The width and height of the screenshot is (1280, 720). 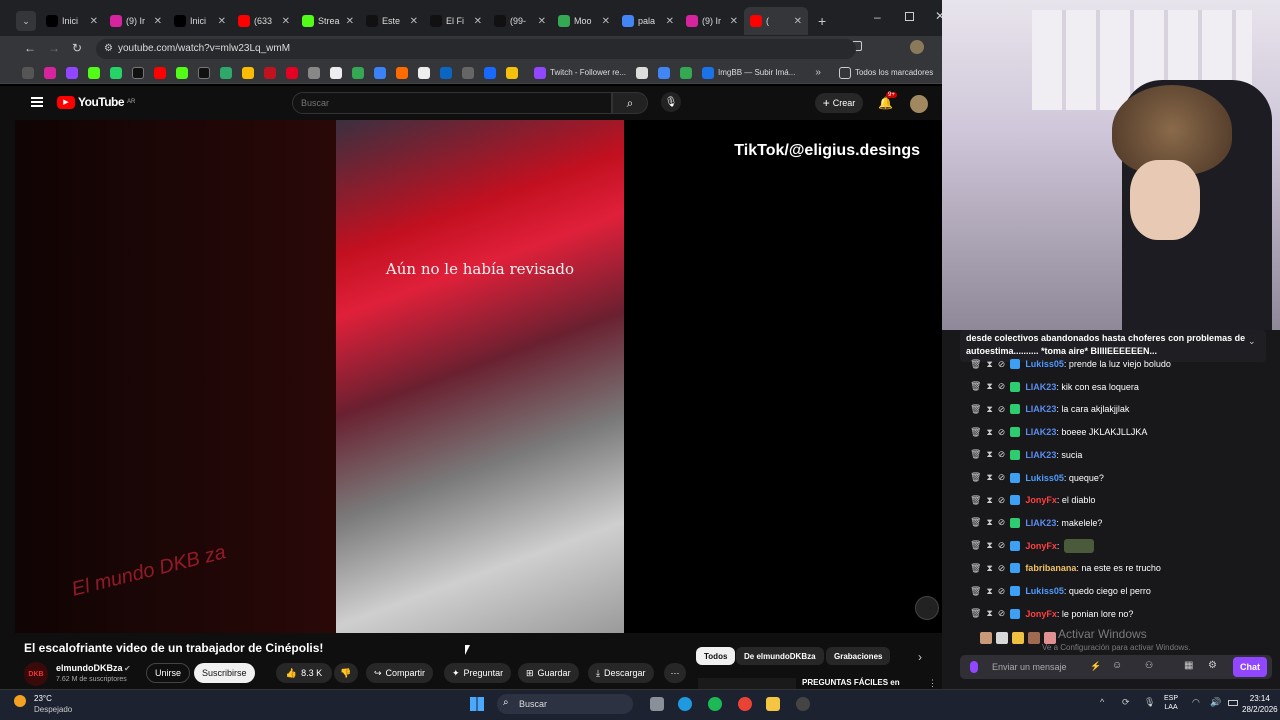 What do you see at coordinates (858, 656) in the screenshot?
I see `chip-2: Grabaciones` at bounding box center [858, 656].